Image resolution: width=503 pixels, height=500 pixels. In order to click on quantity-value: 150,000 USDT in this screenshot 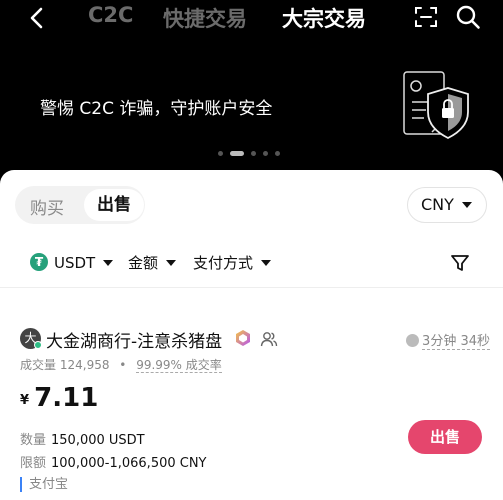, I will do `click(98, 440)`.